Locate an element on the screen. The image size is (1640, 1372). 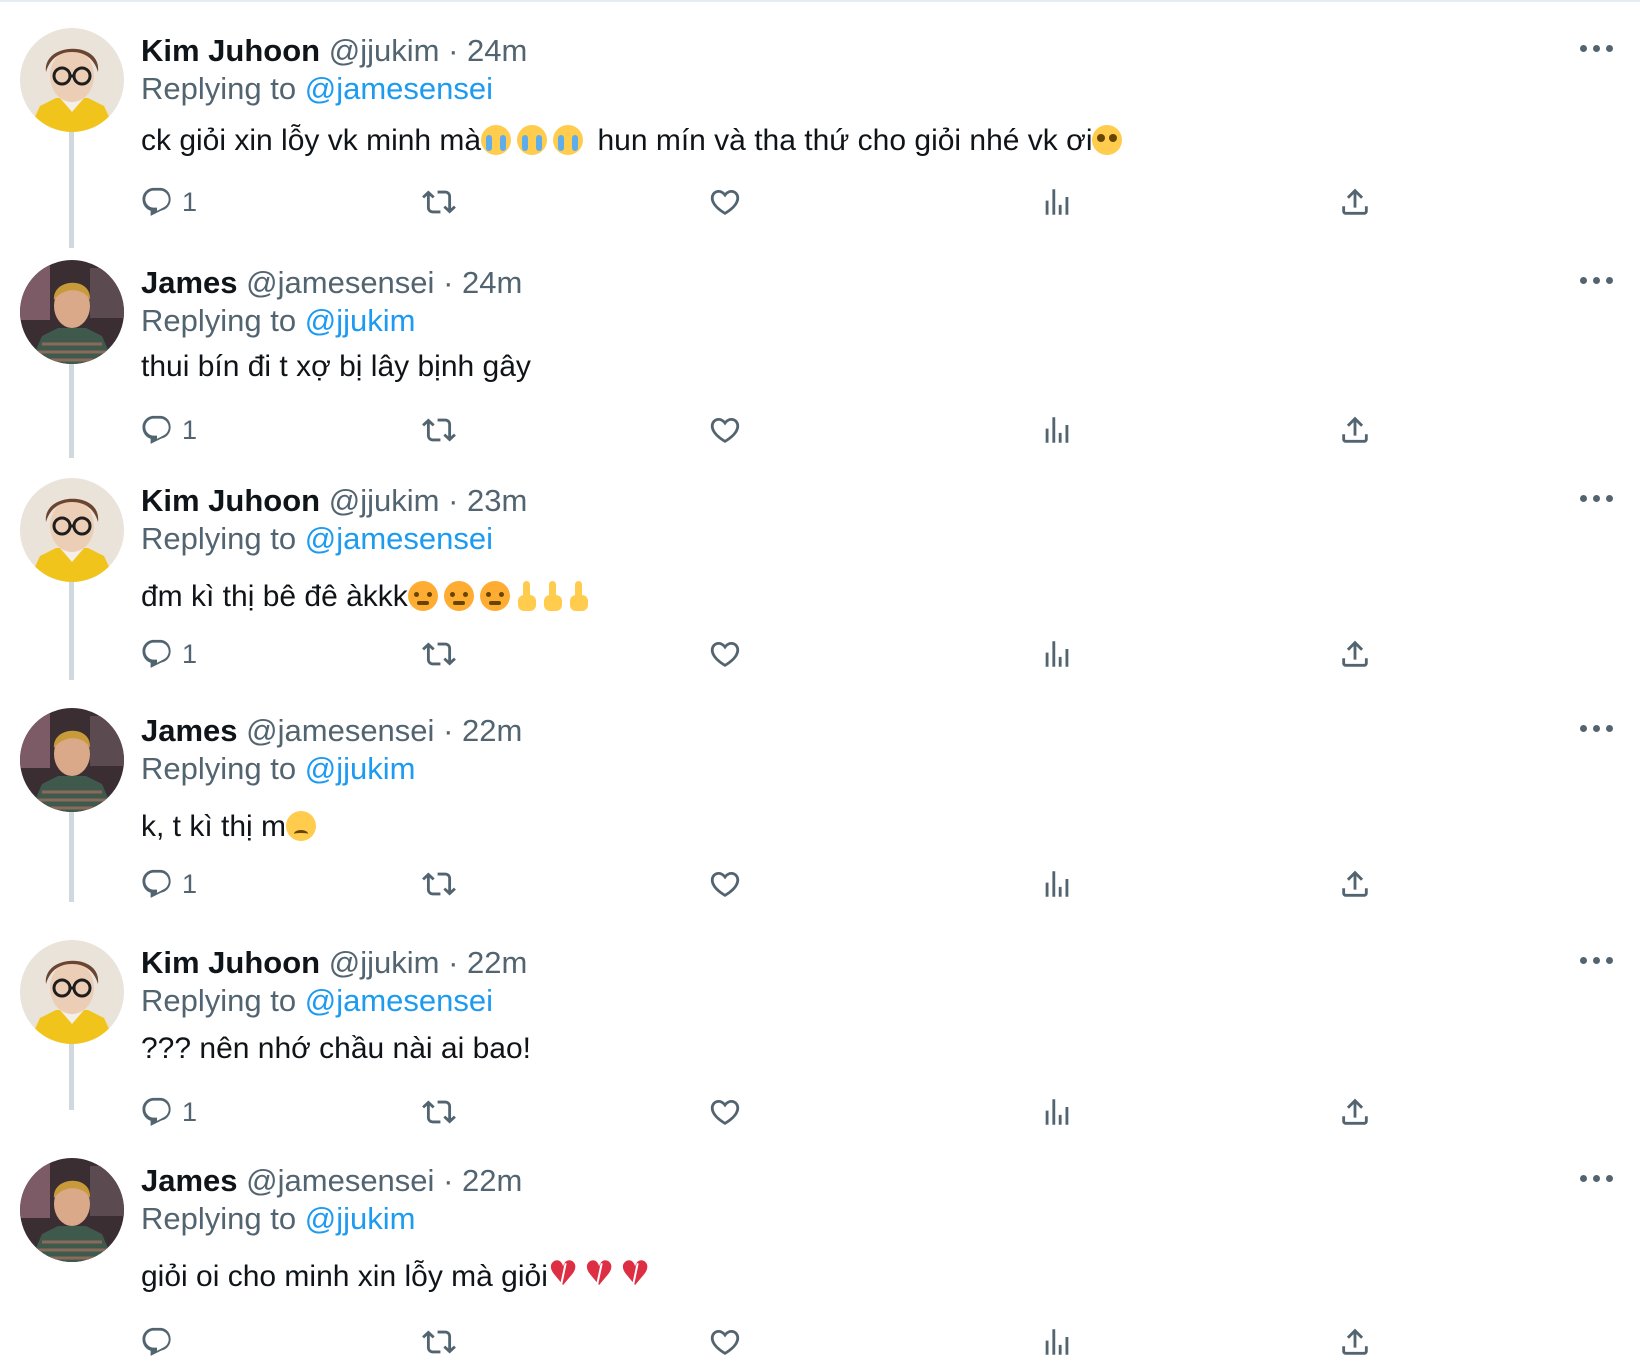
tweet-header: James @jamesensei · 22m is located at coordinates (331, 1181).